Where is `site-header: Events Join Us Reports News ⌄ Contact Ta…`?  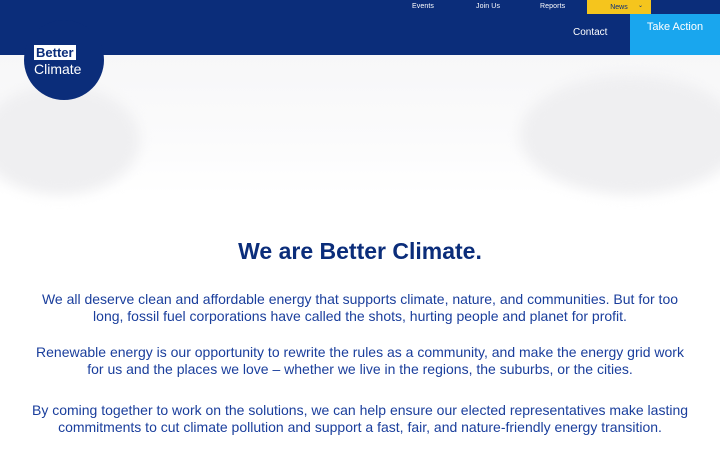
site-header: Events Join Us Reports News ⌄ Contact Ta… is located at coordinates (360, 27).